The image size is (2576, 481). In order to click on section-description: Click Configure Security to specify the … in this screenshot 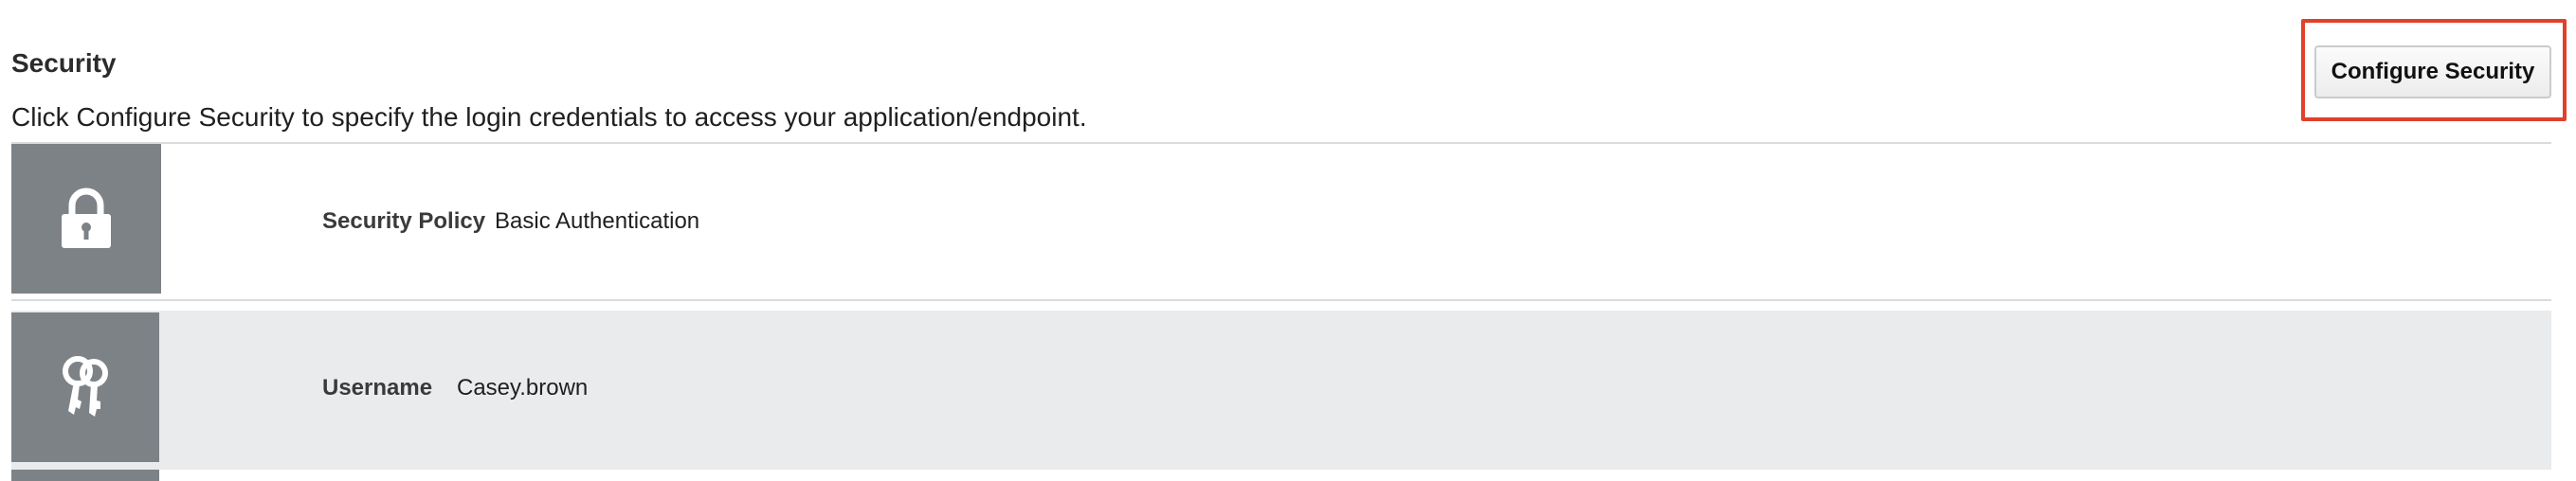, I will do `click(549, 117)`.